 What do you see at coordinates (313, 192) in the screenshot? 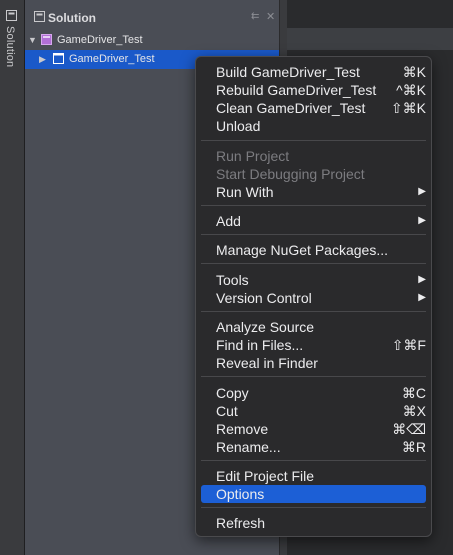
I see `menu-item-run-with: Run With ▶` at bounding box center [313, 192].